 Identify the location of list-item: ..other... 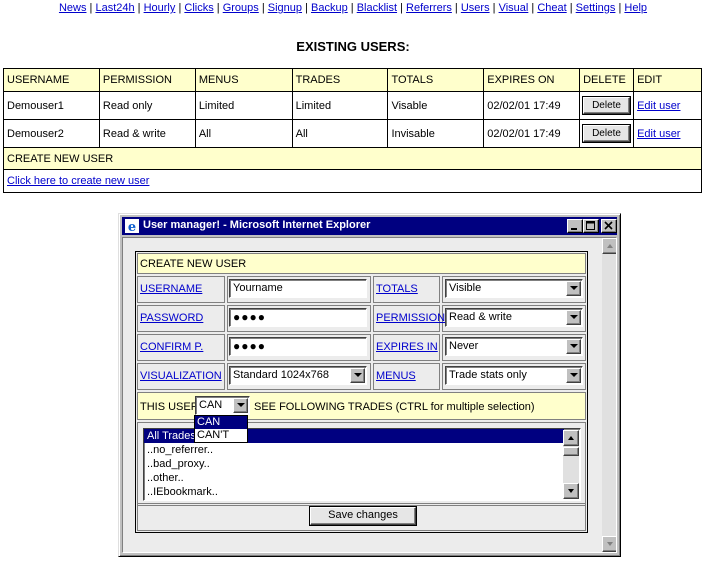
(354, 478).